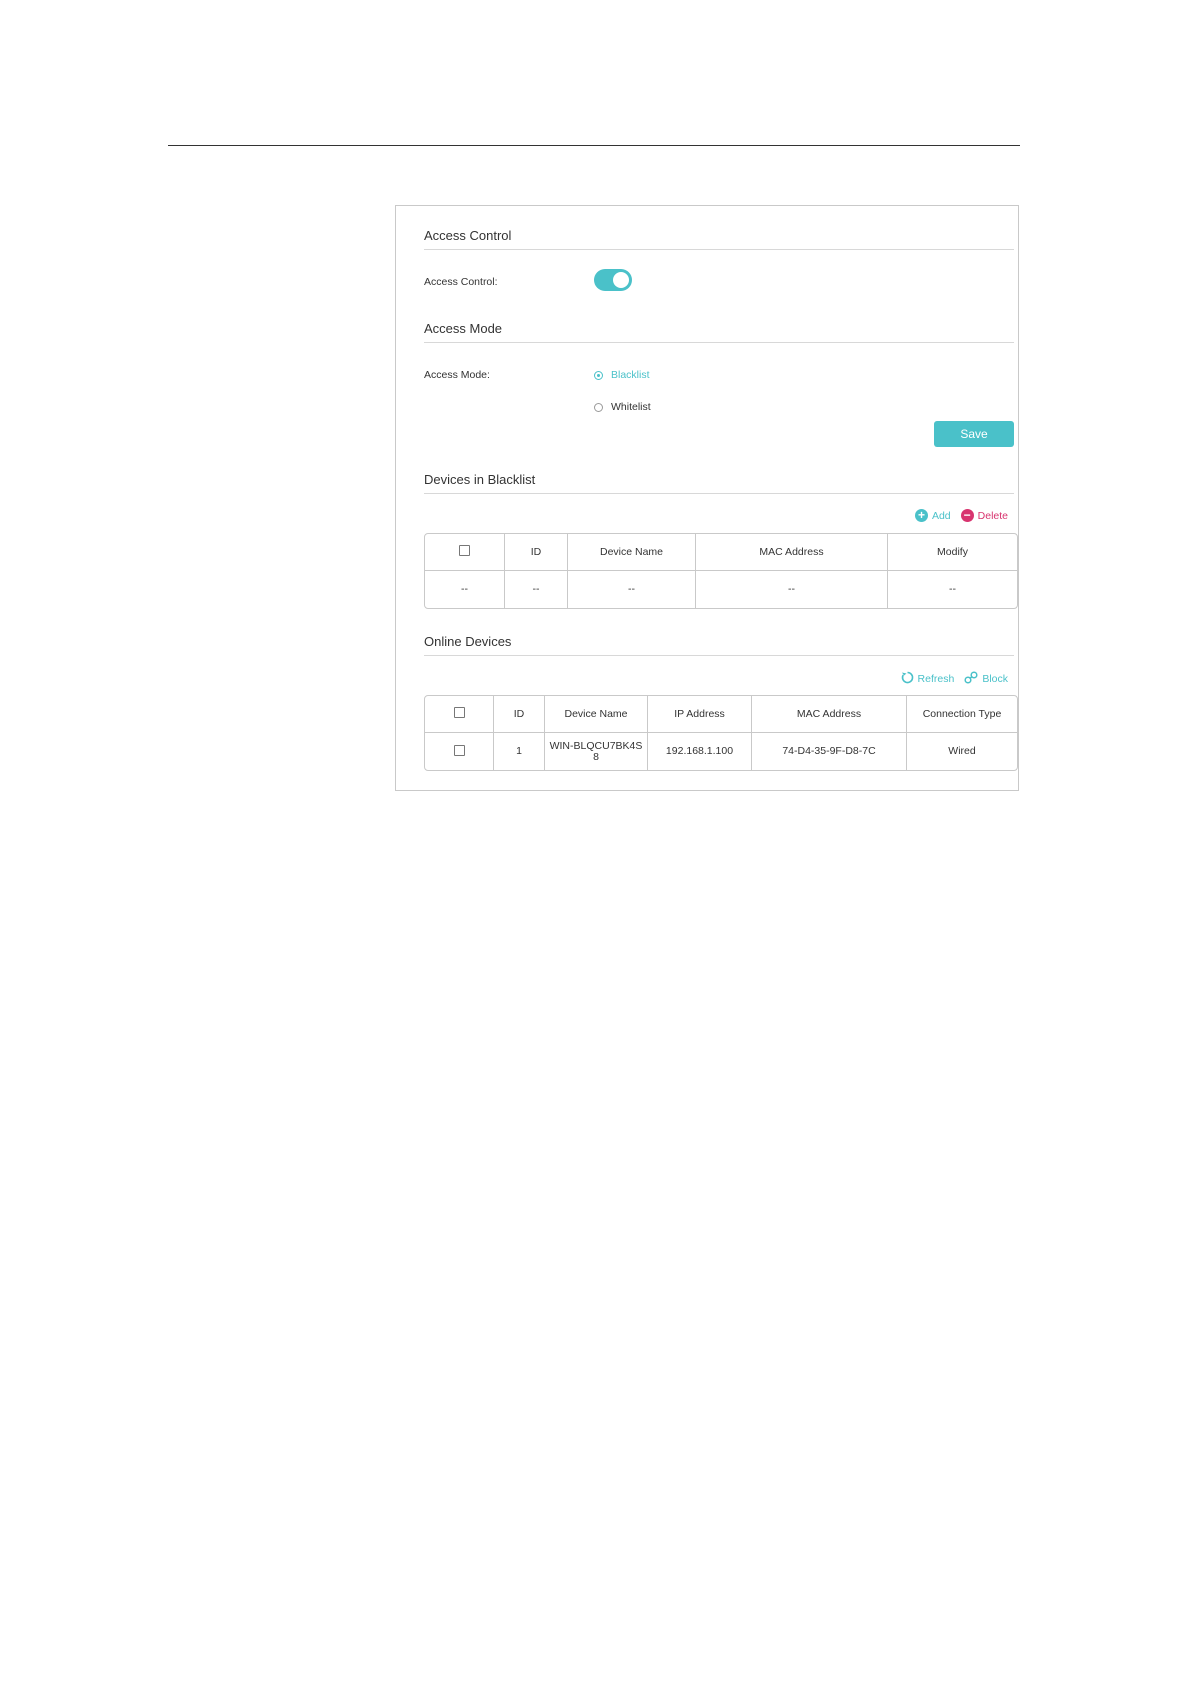 The image size is (1191, 1685). I want to click on radio-blacklist: Blacklist, so click(622, 375).